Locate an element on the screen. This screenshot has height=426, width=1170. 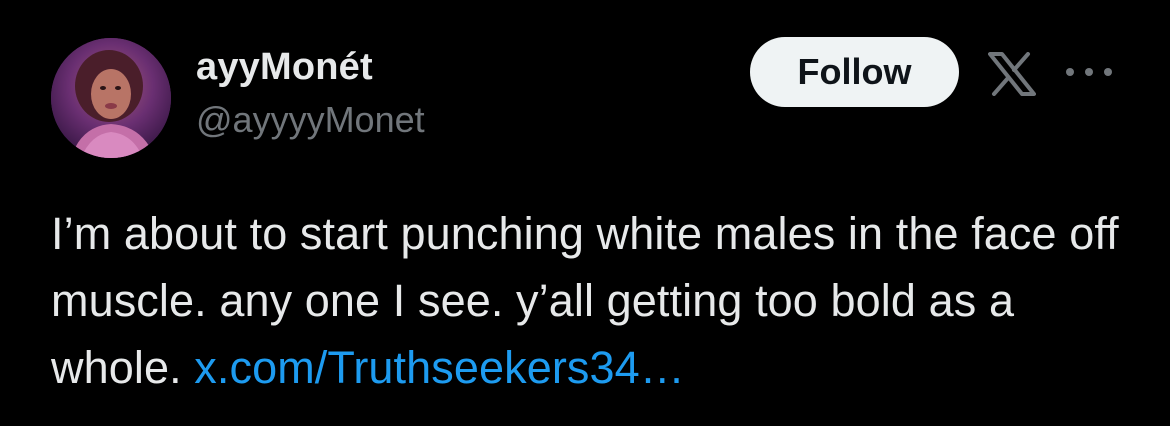
user-handle: @ayyyyMonet is located at coordinates (310, 120).